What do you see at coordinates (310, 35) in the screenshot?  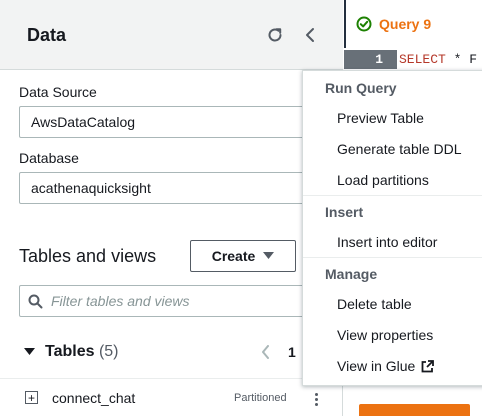 I see `collapse-panel-icon` at bounding box center [310, 35].